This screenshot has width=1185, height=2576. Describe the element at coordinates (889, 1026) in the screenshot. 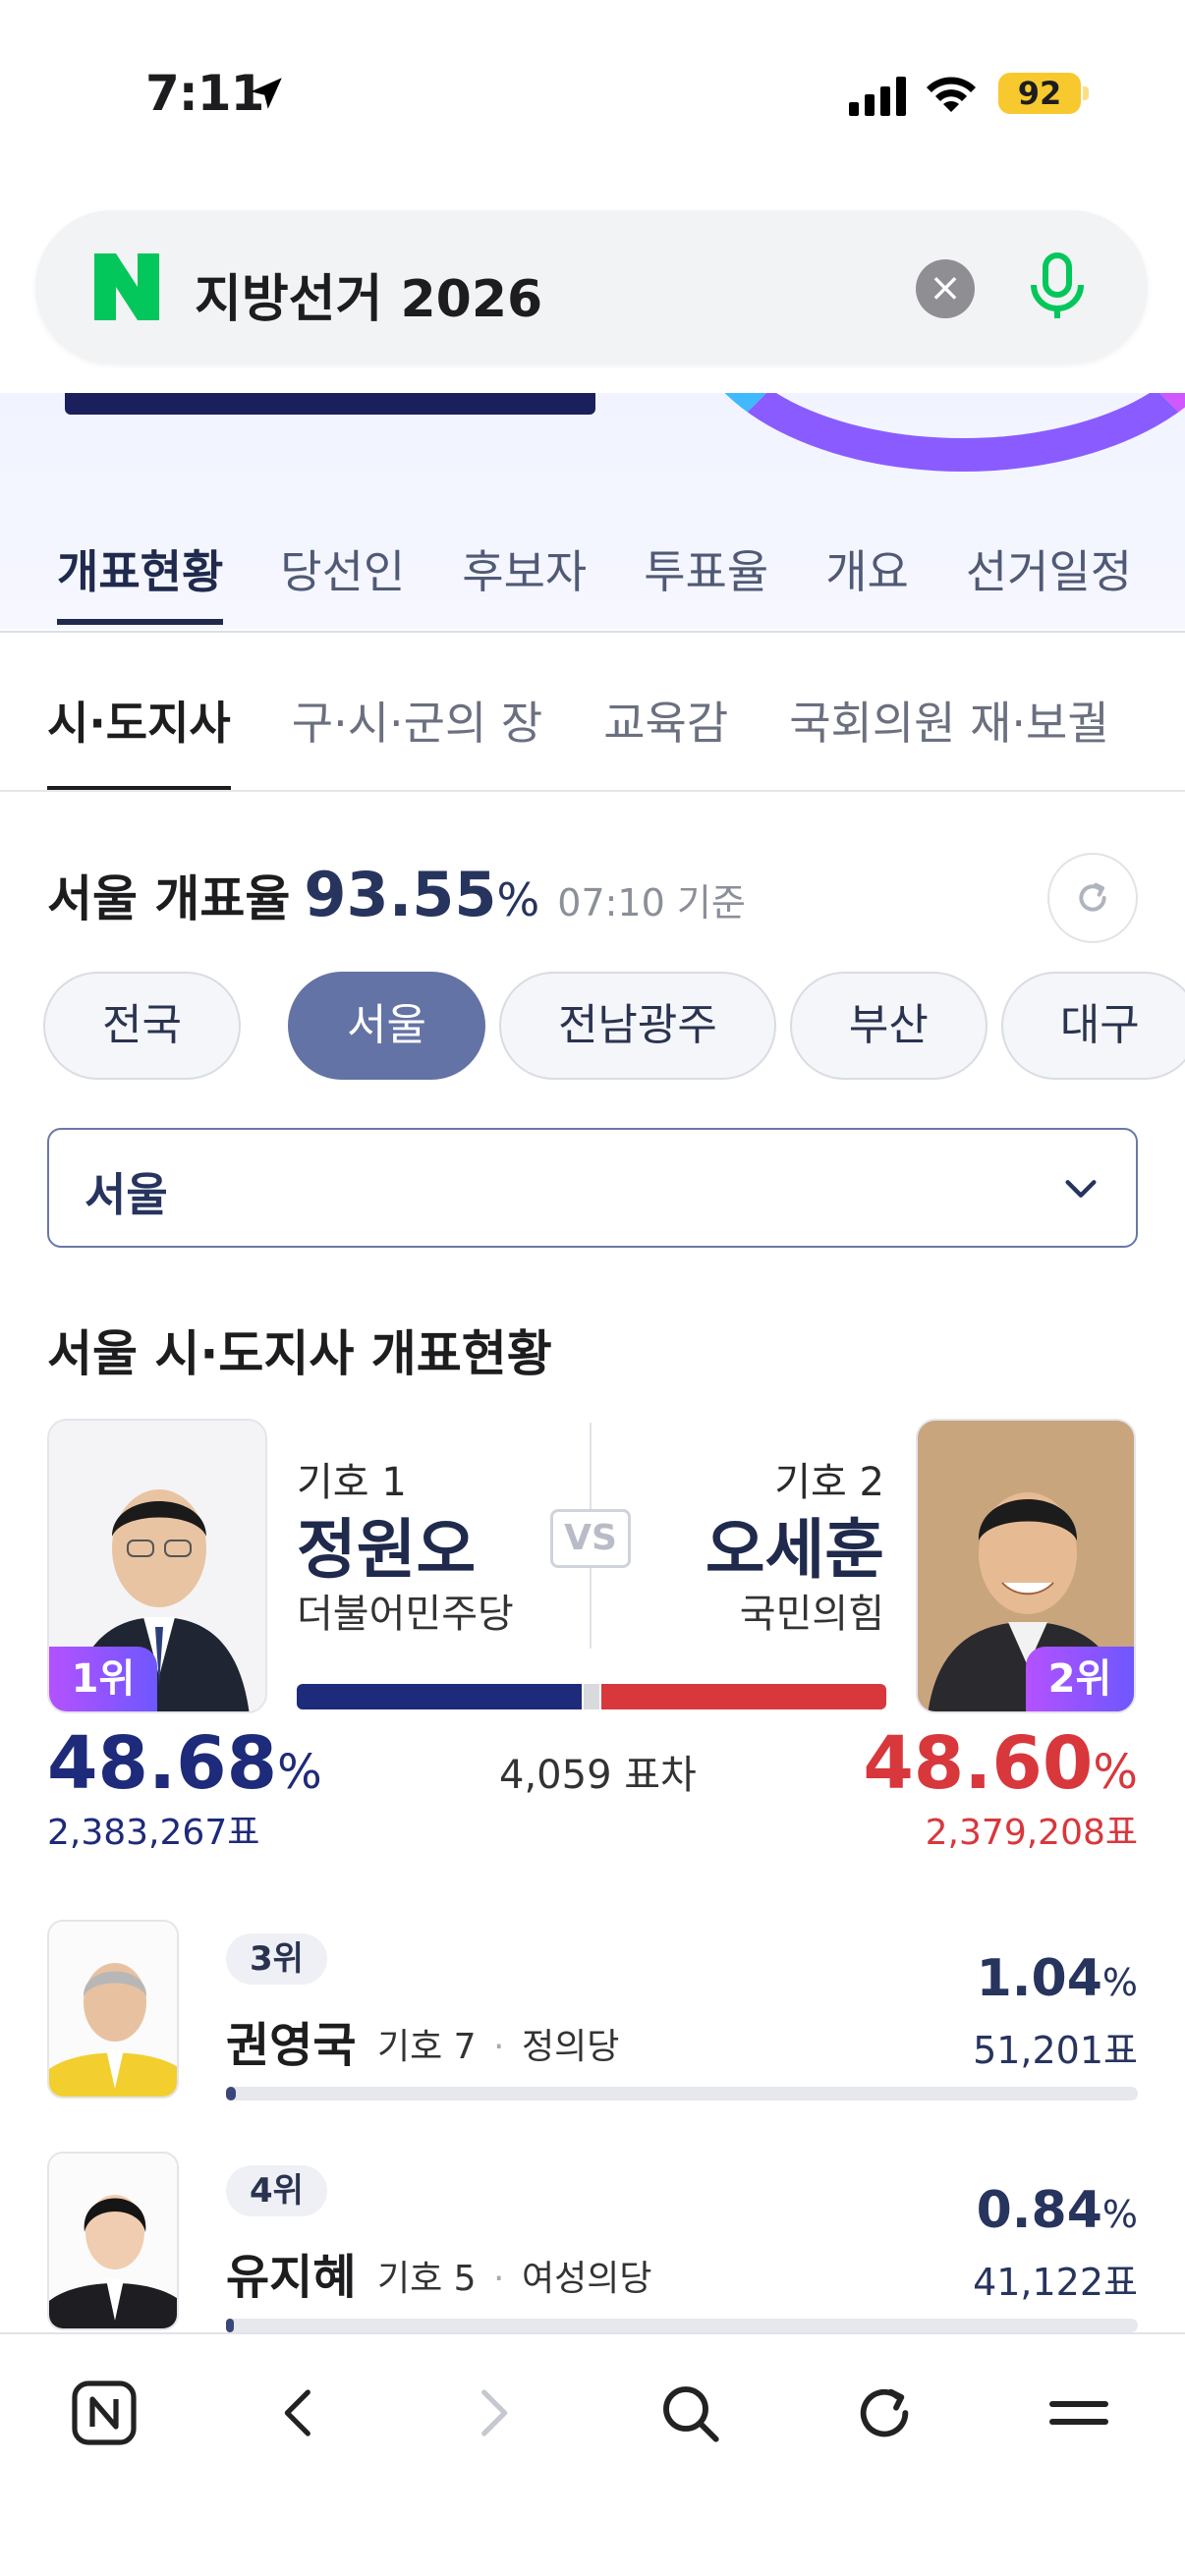

I see `region-chip-busan: 부산` at that location.